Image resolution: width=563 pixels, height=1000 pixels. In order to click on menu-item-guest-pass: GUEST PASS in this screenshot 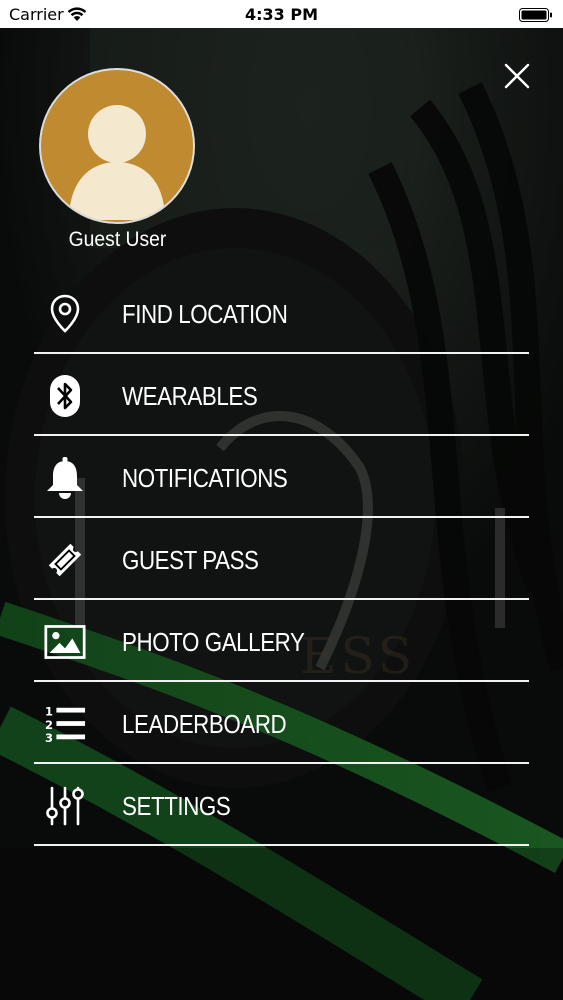, I will do `click(281, 560)`.